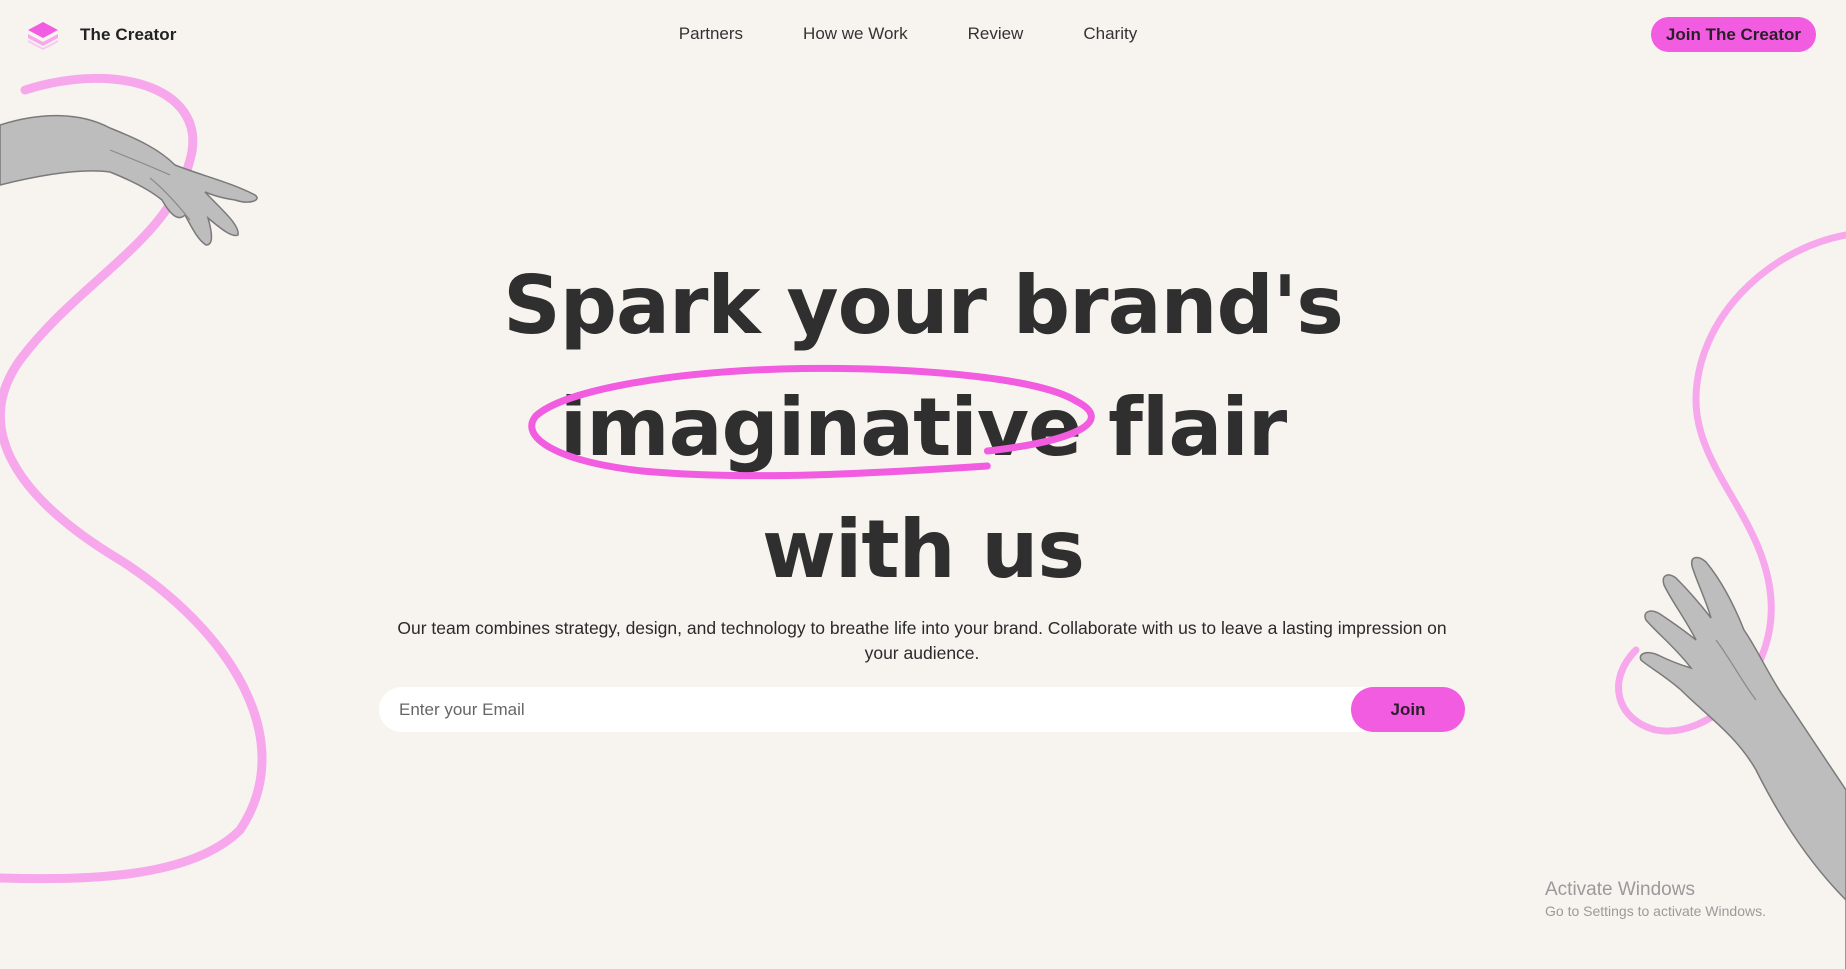 This screenshot has width=1846, height=969. I want to click on headline-line-2-rest: flair, so click(1197, 427).